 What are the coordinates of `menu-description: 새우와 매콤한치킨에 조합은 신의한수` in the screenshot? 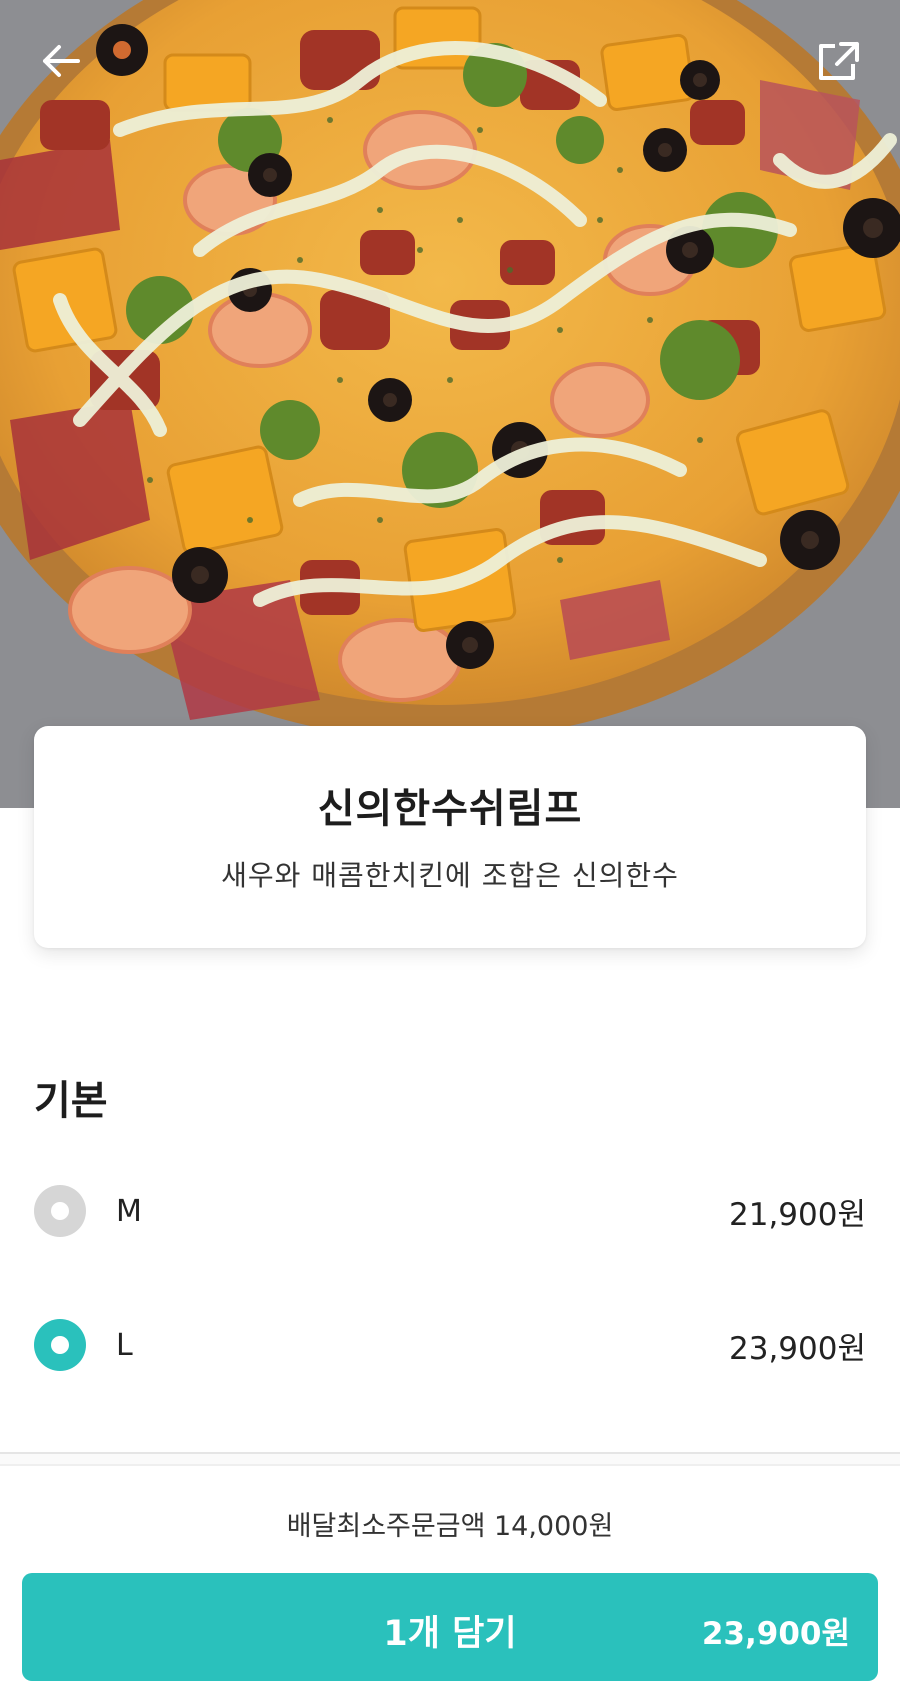 It's located at (450, 875).